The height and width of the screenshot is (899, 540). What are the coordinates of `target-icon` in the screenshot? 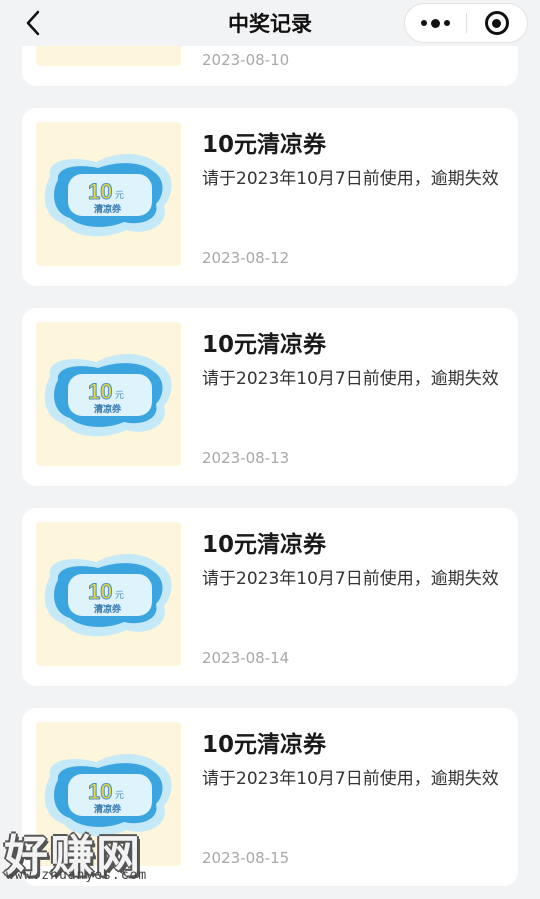 It's located at (496, 23).